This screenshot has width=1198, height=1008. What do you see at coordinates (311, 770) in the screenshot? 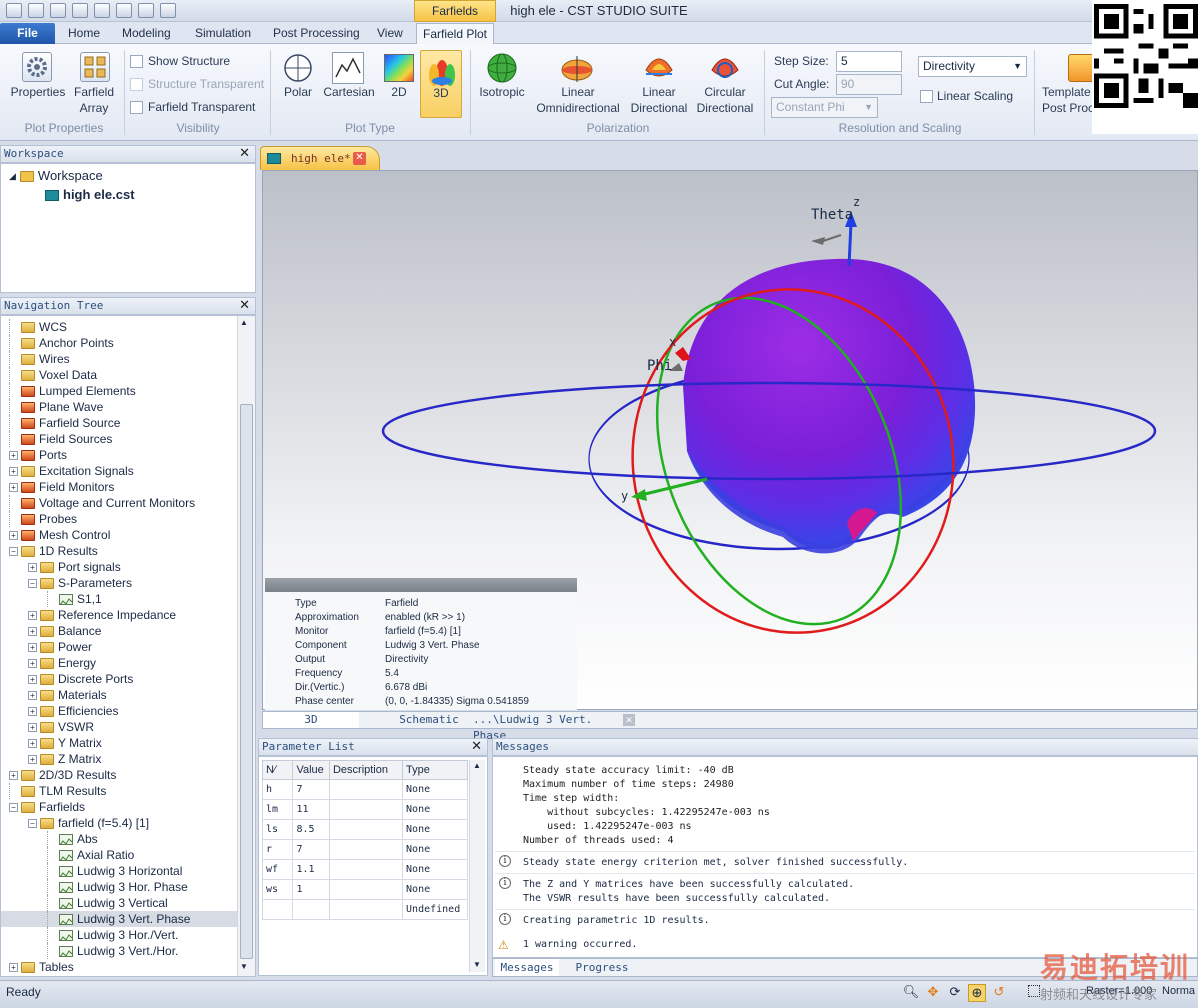
I see `param-column-header: Value` at bounding box center [311, 770].